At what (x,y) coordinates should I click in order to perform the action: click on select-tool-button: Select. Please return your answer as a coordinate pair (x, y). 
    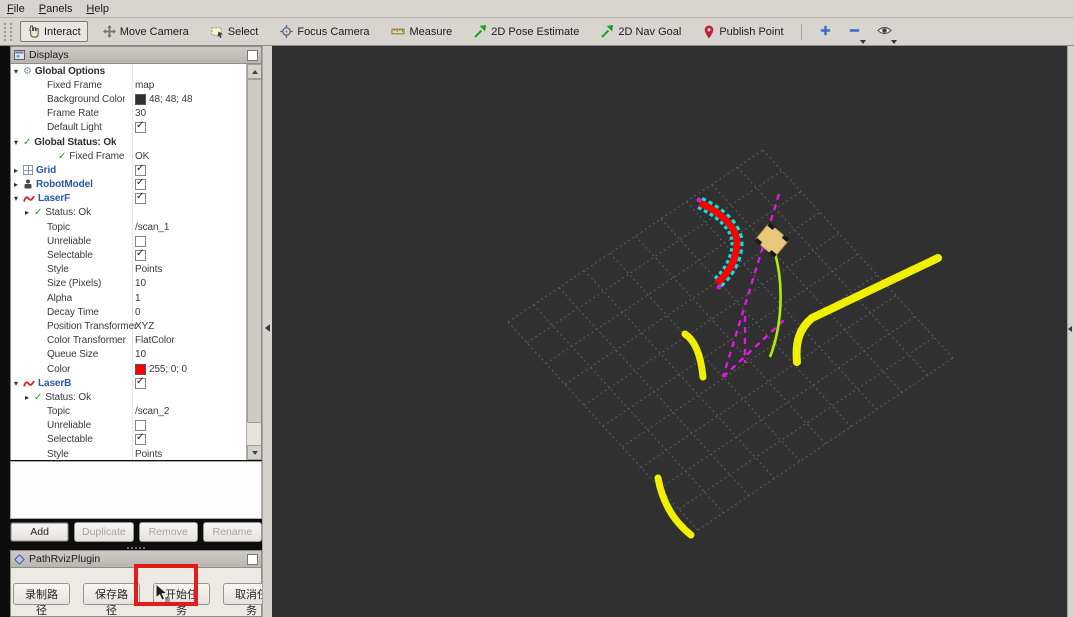
    Looking at the image, I should click on (235, 31).